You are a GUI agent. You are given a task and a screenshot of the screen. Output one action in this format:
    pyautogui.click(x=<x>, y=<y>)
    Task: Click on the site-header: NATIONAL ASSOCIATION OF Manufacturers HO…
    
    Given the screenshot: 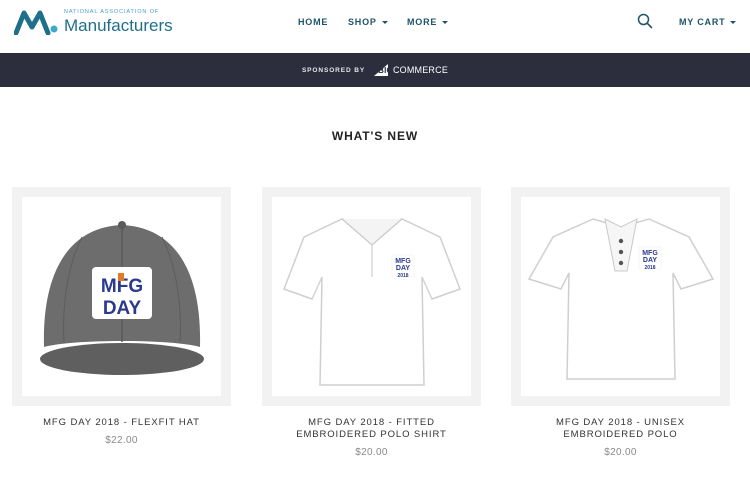 What is the action you would take?
    pyautogui.click(x=375, y=26)
    